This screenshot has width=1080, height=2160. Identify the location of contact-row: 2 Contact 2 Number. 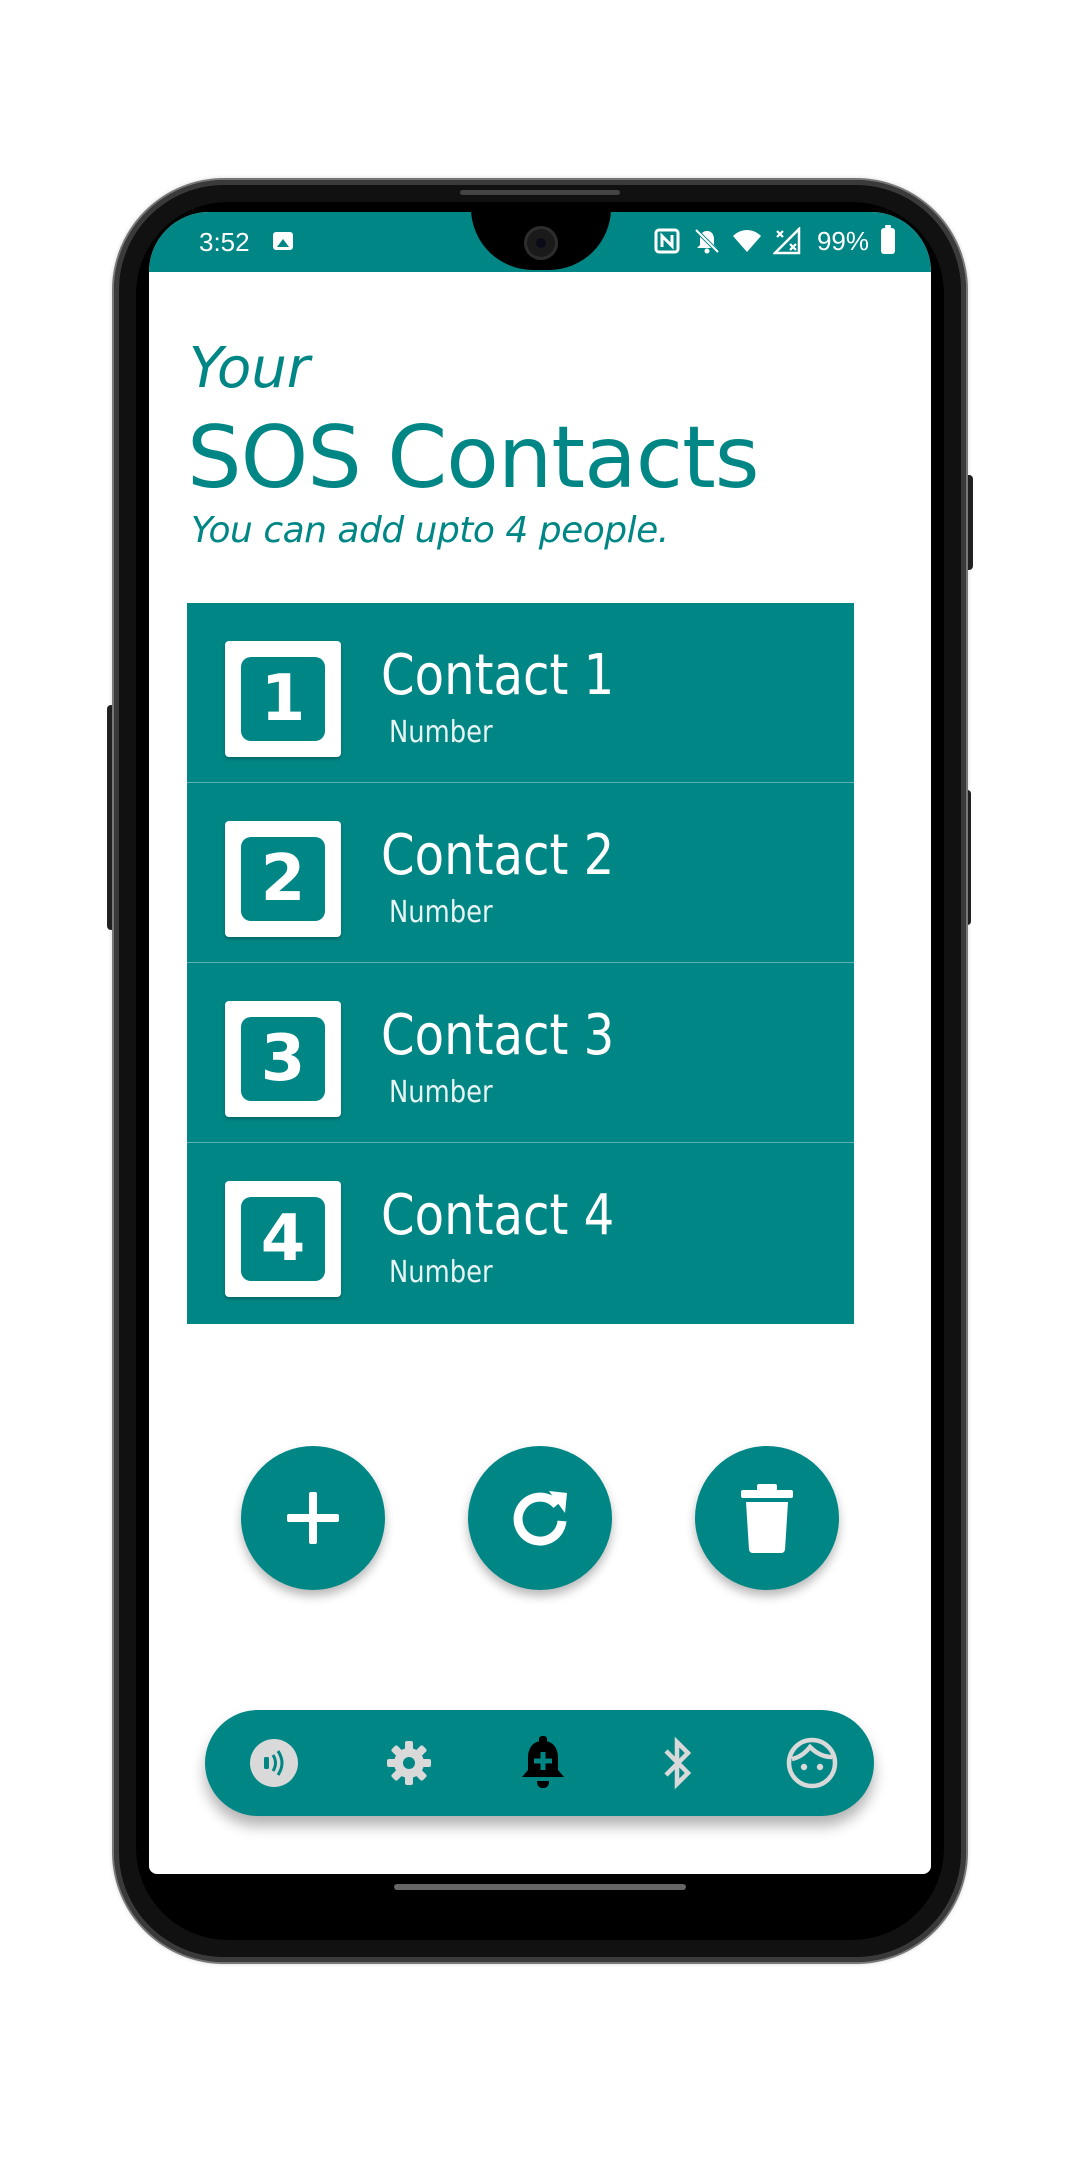
(520, 873).